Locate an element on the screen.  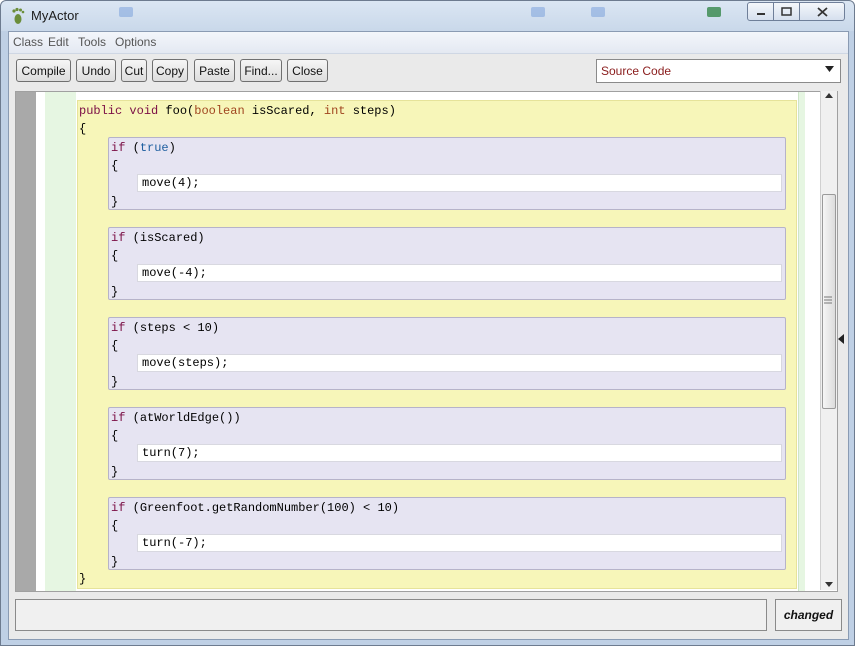
if-block: if (atWorldEdge()) { turn(7); } is located at coordinates (447, 443).